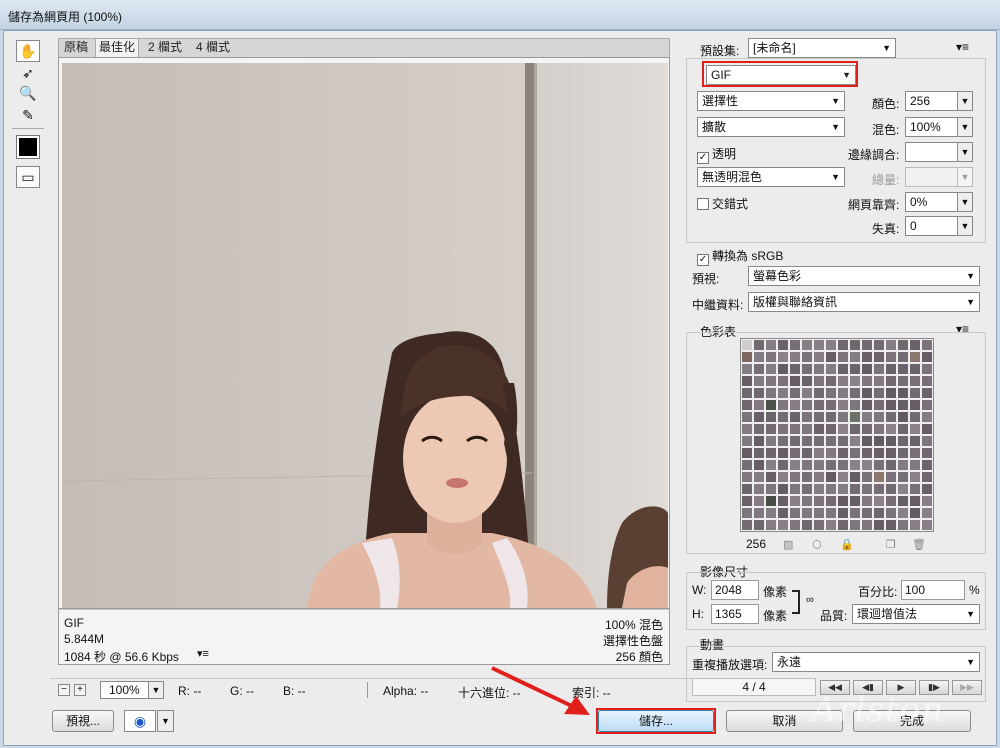 The height and width of the screenshot is (748, 1000). I want to click on new-color-icon: ❐, so click(891, 544).